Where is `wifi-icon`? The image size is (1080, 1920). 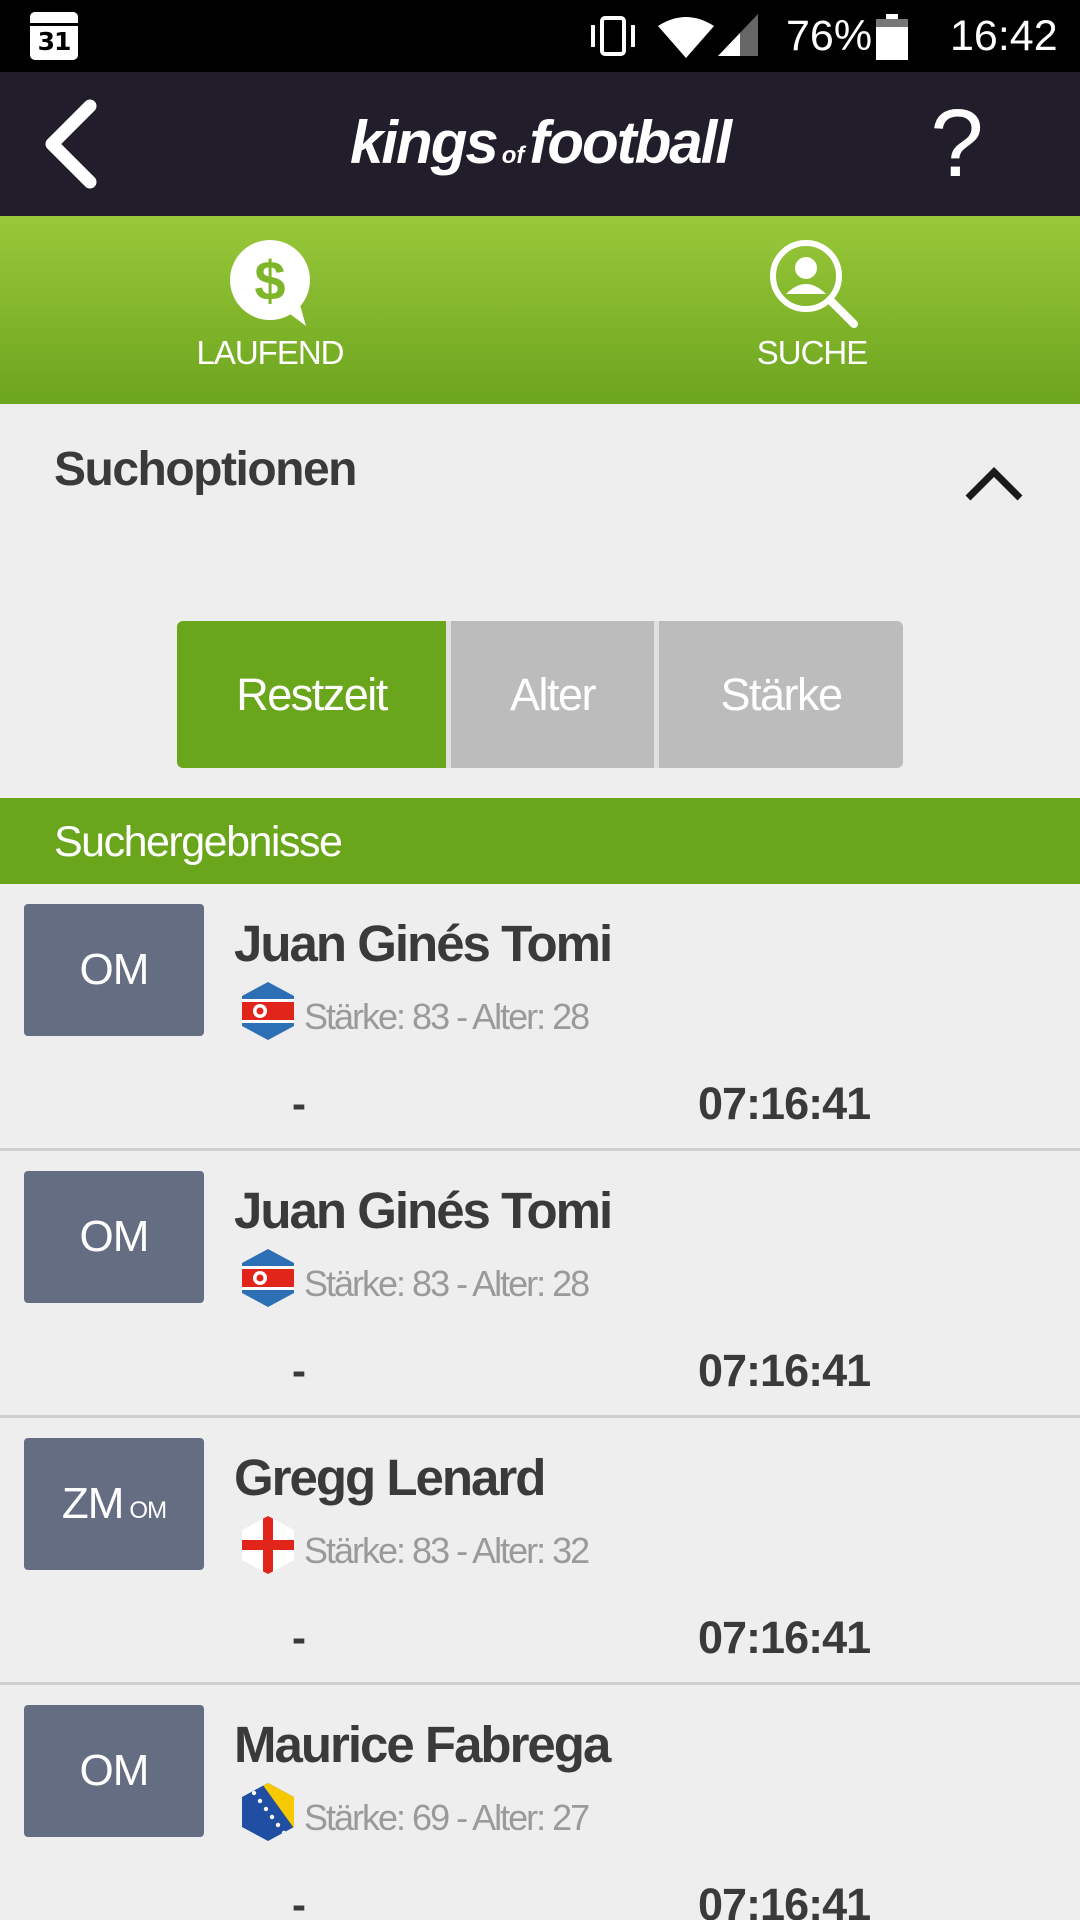 wifi-icon is located at coordinates (686, 37).